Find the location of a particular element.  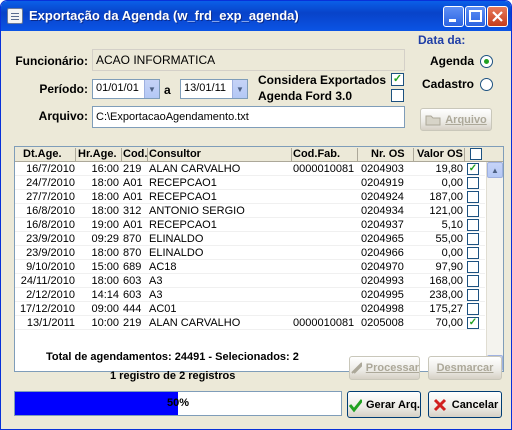

radio-agenda is located at coordinates (486, 61).